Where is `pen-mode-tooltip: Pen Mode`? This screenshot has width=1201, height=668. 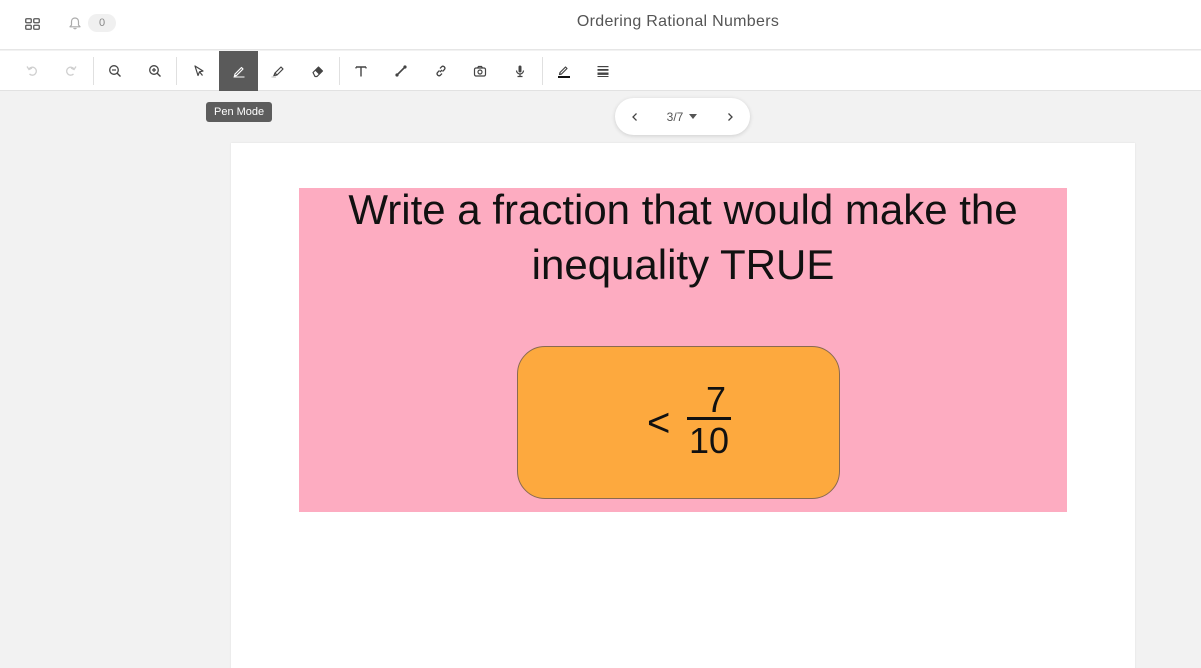
pen-mode-tooltip: Pen Mode is located at coordinates (239, 112).